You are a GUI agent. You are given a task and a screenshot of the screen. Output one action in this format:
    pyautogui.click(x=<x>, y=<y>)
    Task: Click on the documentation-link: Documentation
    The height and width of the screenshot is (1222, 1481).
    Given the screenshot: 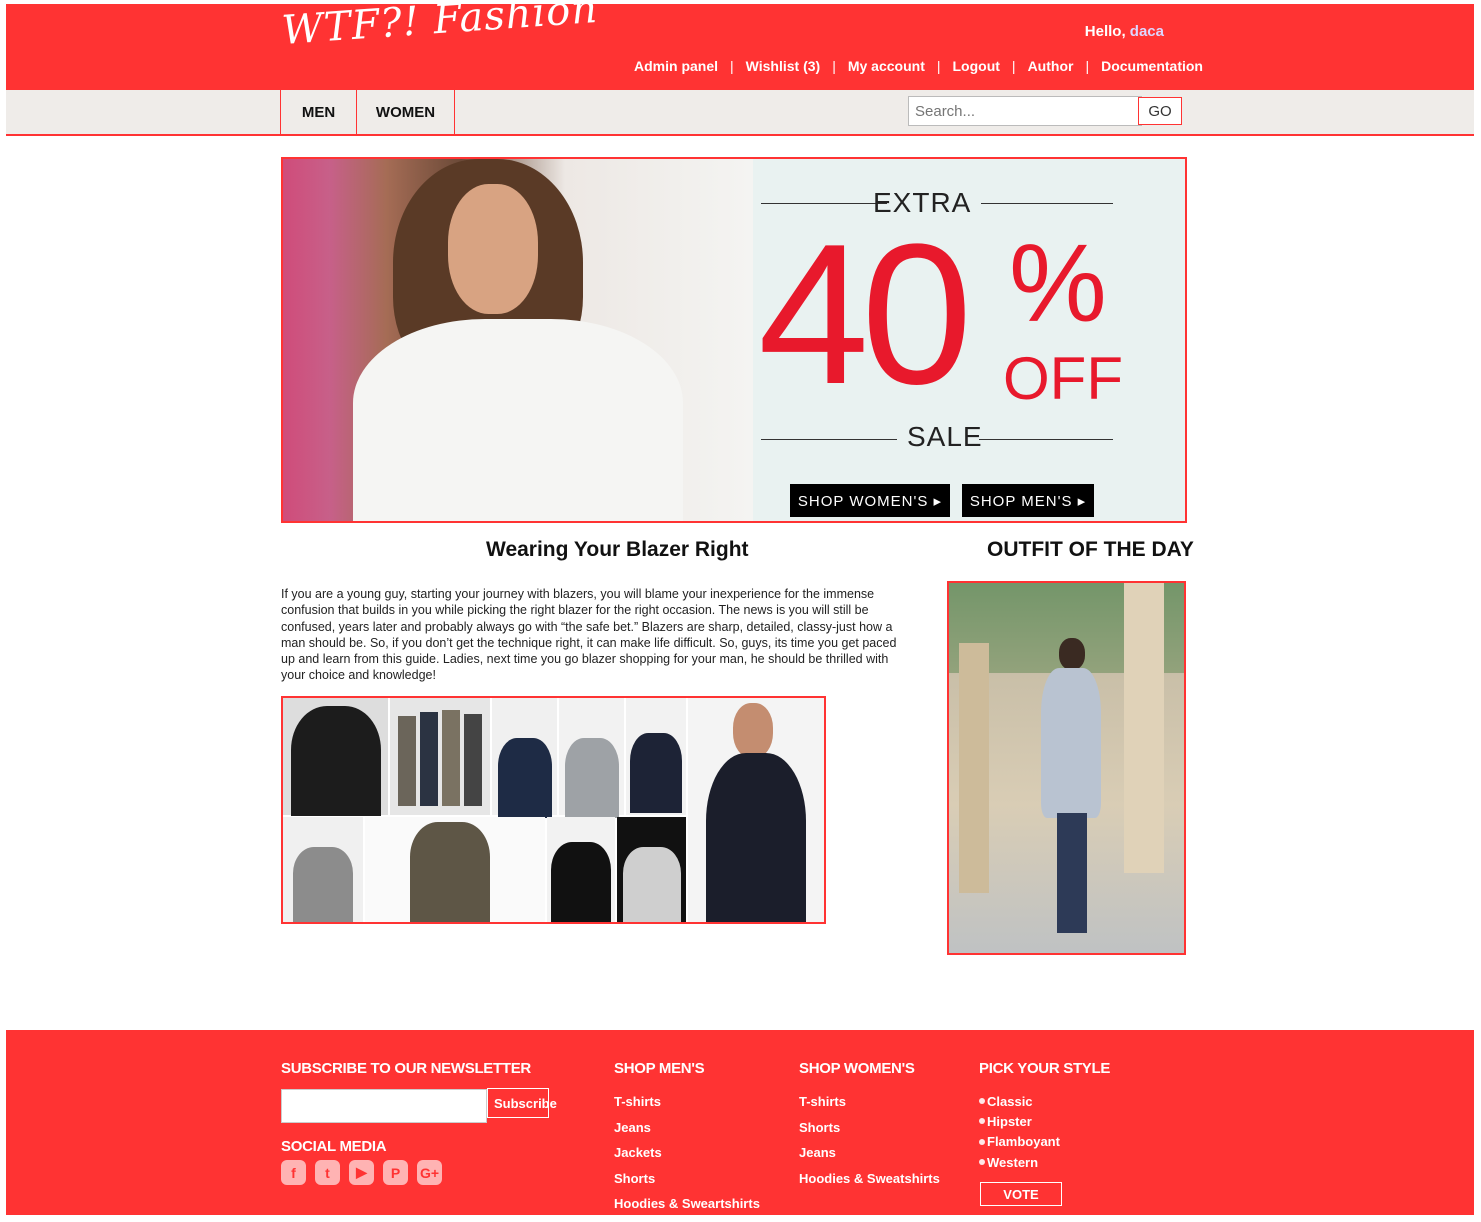 What is the action you would take?
    pyautogui.click(x=1152, y=66)
    